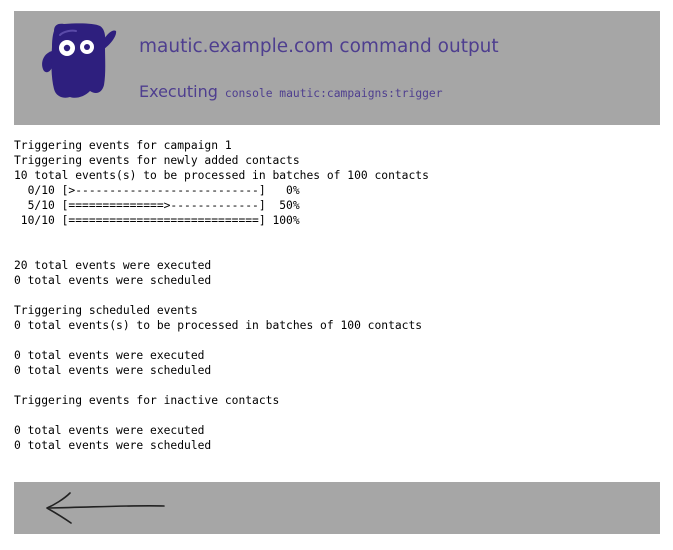 The height and width of the screenshot is (550, 673). What do you see at coordinates (113, 265) in the screenshot?
I see `output-line: 20 total events were executed` at bounding box center [113, 265].